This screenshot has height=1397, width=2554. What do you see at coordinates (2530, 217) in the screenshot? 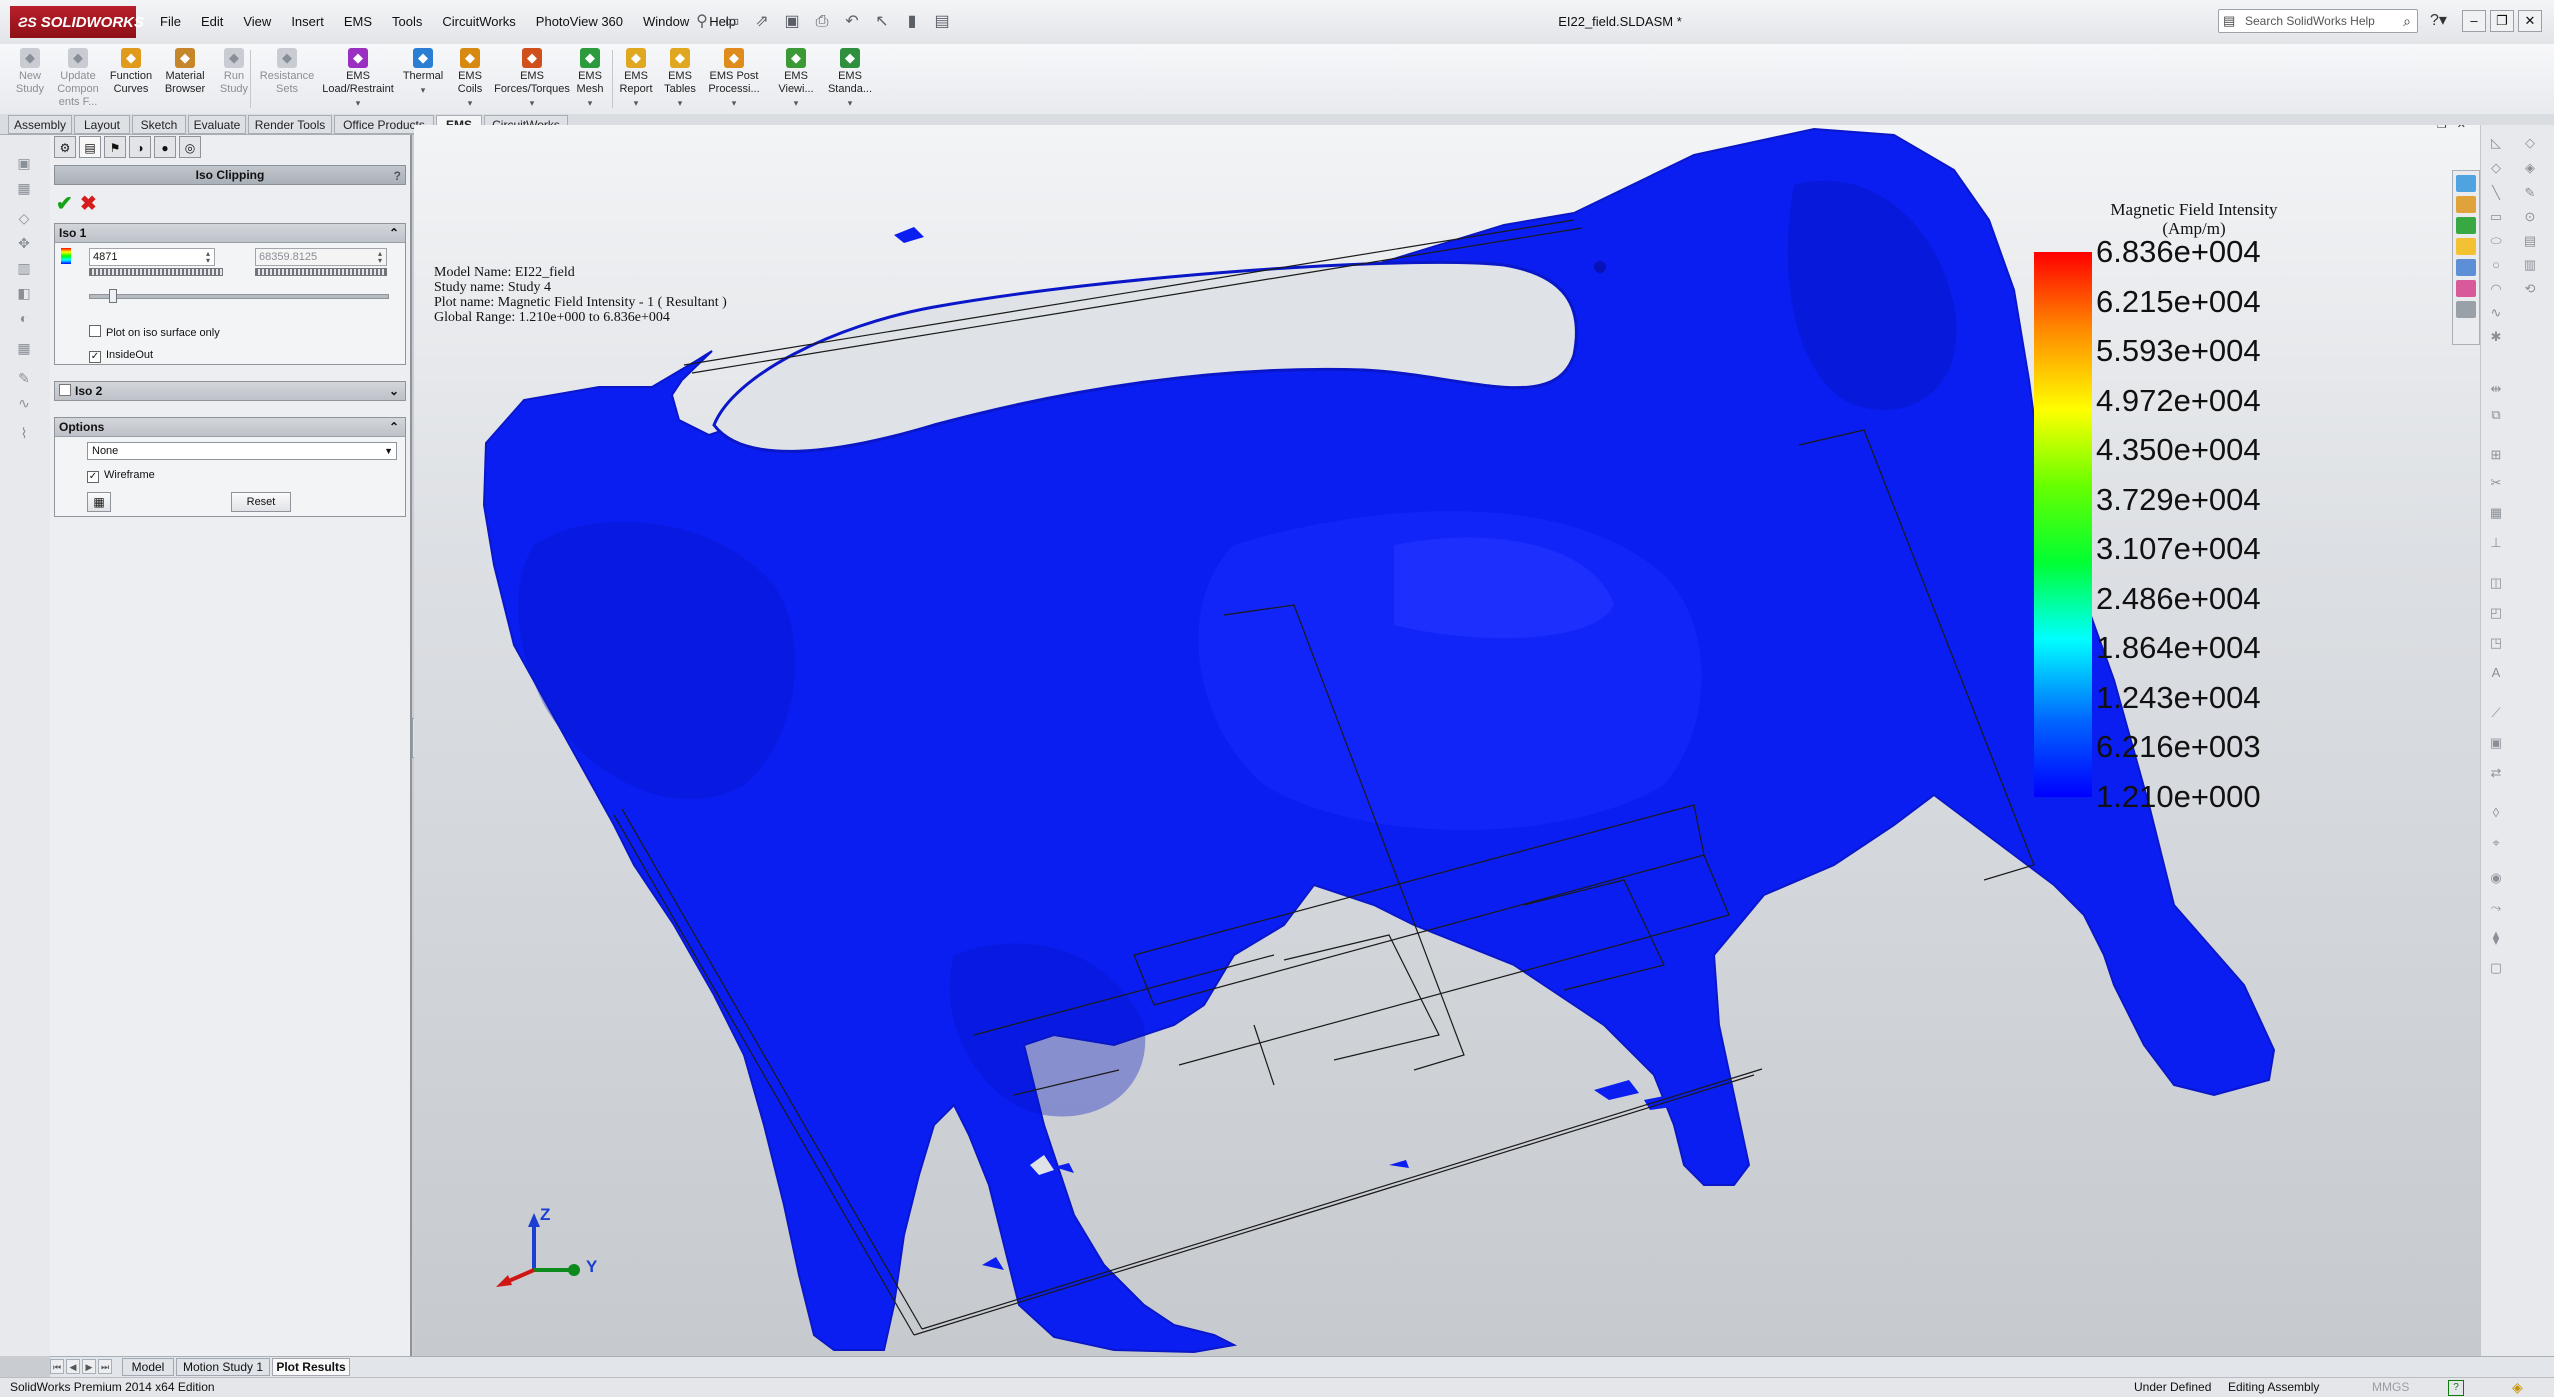
I see `quick-snaps-icon: ⊙` at bounding box center [2530, 217].